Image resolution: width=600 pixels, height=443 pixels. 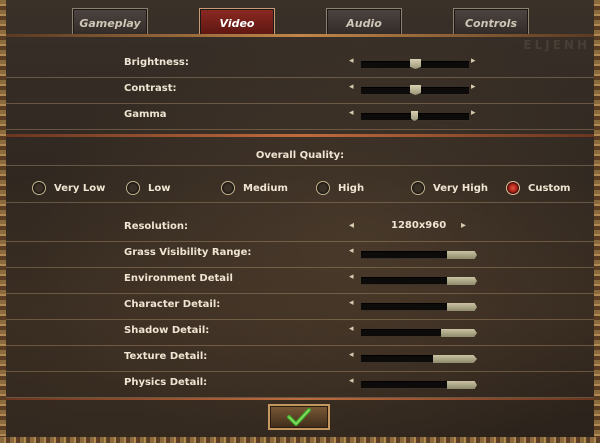 I want to click on environment-detail-row: Environment Detail ◂, so click(x=300, y=281).